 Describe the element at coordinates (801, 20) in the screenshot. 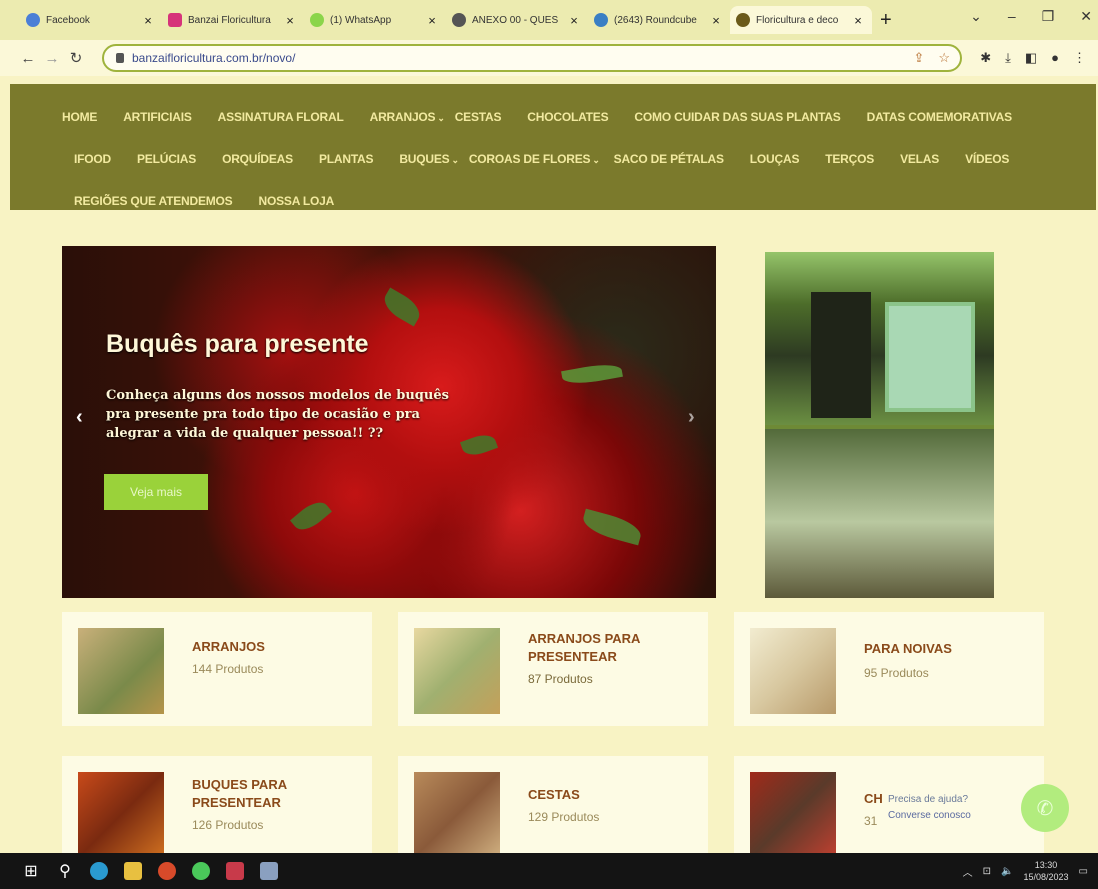

I see `browser-tab-active: Floricultura e deco ×` at that location.